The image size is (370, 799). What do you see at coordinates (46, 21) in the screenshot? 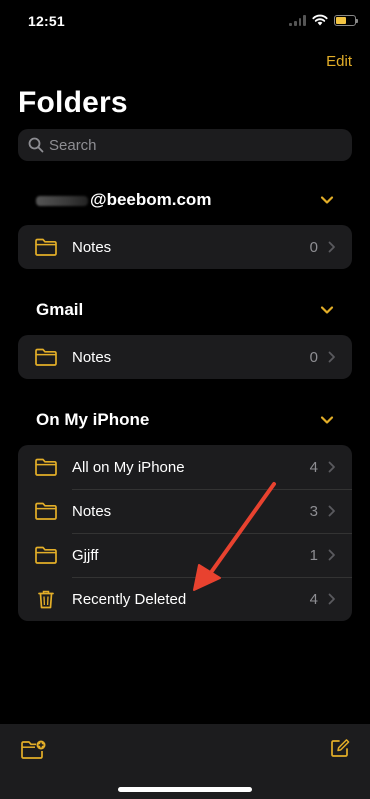
I see `status-time: 12:51` at bounding box center [46, 21].